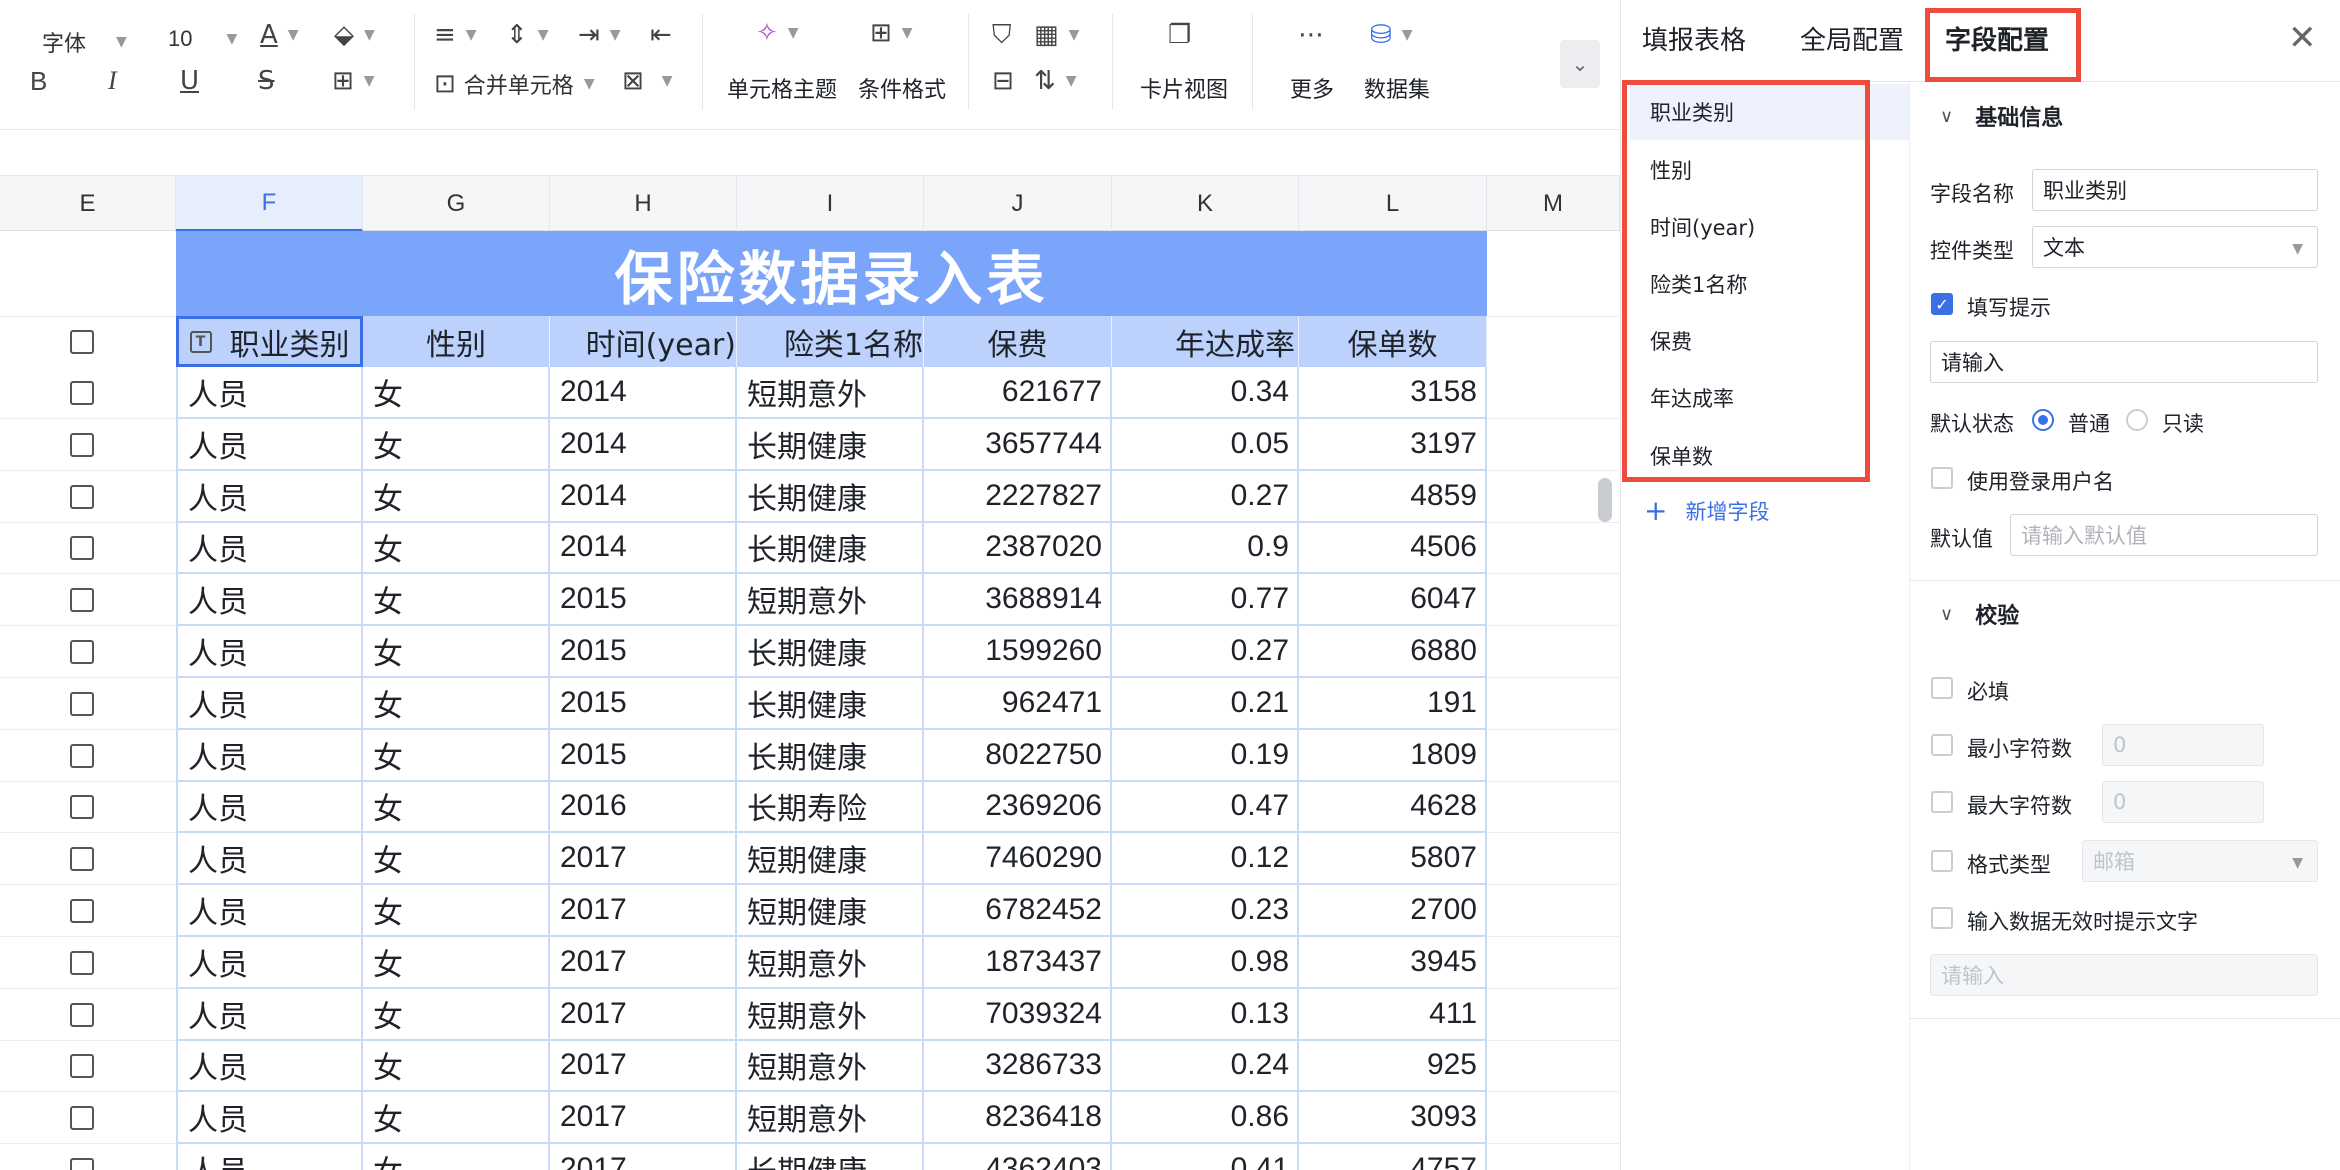  I want to click on format-type-checkbox, so click(1942, 861).